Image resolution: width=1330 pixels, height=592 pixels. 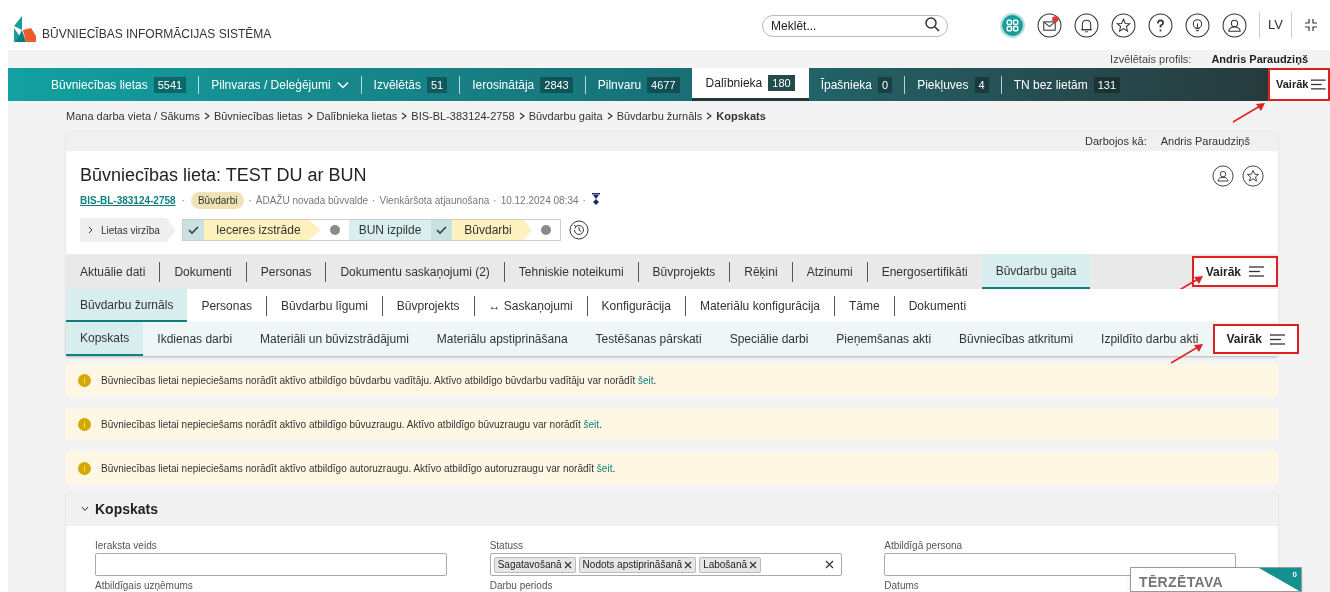 I want to click on acting-label: Darbojos kā:, so click(x=1115, y=141).